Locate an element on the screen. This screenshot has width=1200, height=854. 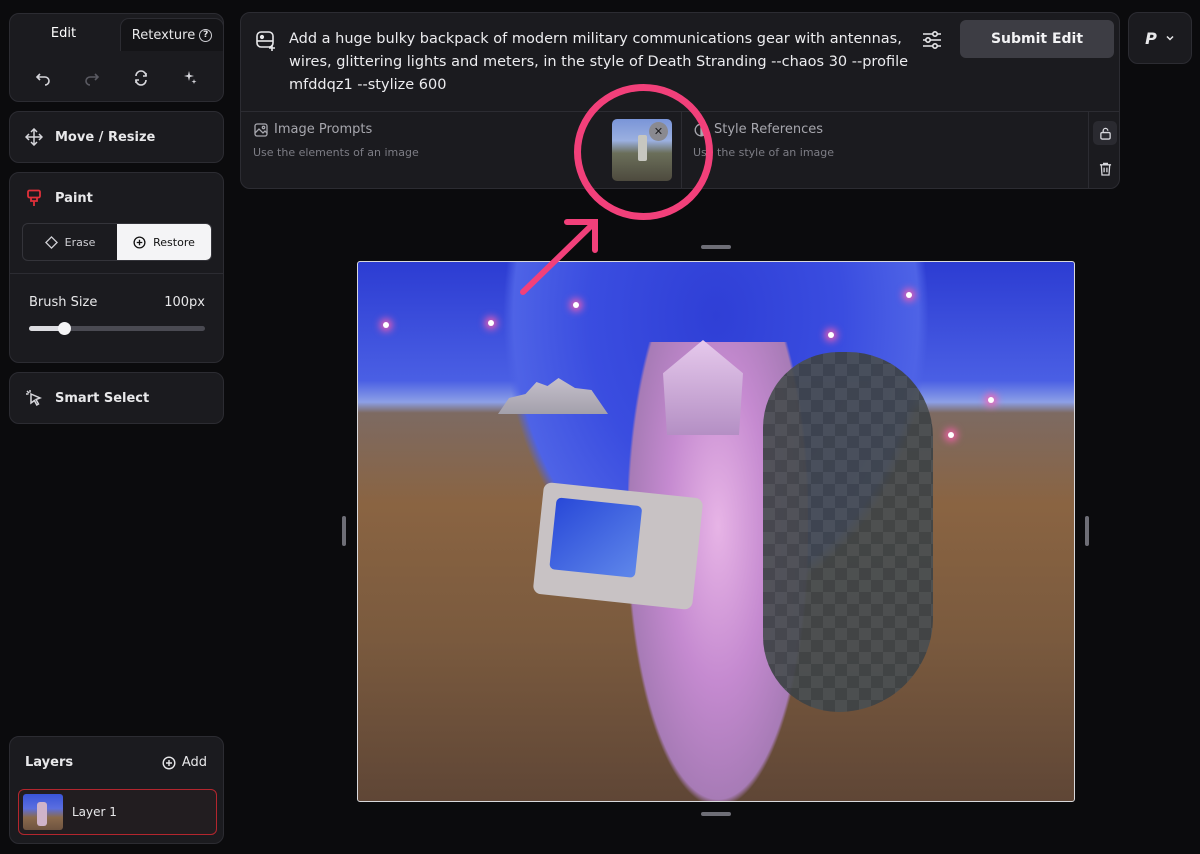
eraser-icon is located at coordinates (51, 242).